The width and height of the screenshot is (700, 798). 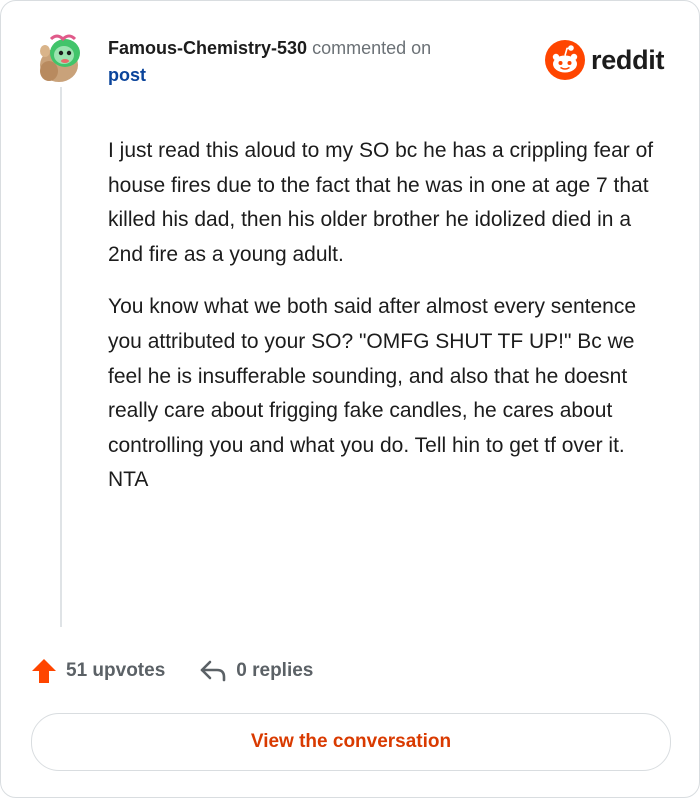 I want to click on comment-header: Famous-Chemistry-530 commented on post, so click(x=318, y=61).